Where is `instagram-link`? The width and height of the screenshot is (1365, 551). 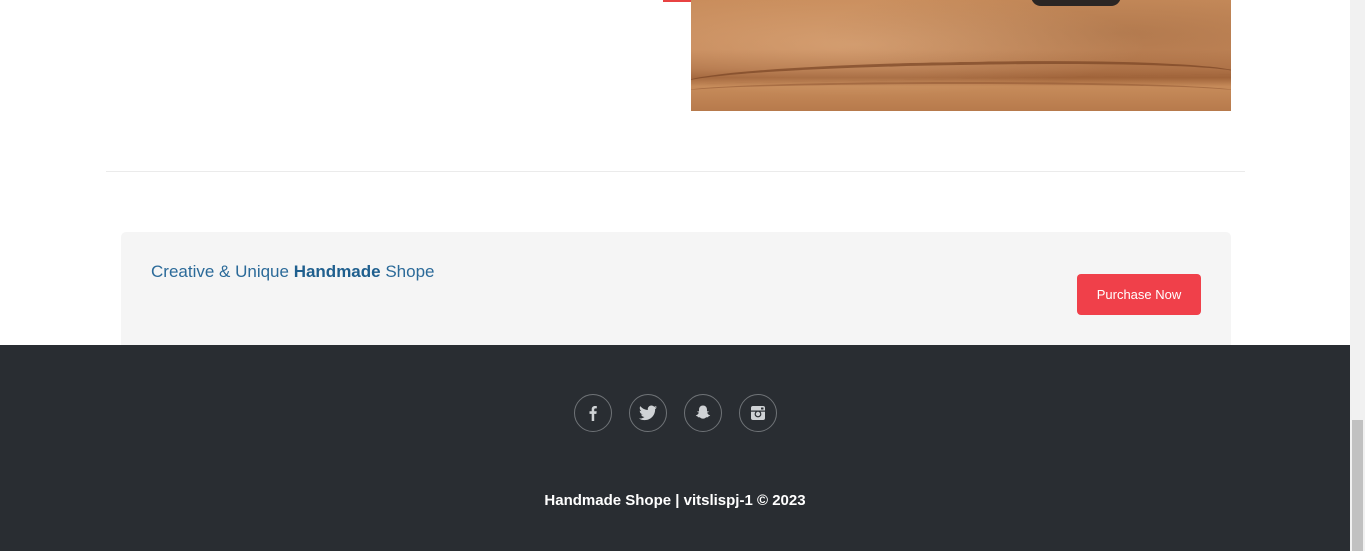
instagram-link is located at coordinates (758, 413).